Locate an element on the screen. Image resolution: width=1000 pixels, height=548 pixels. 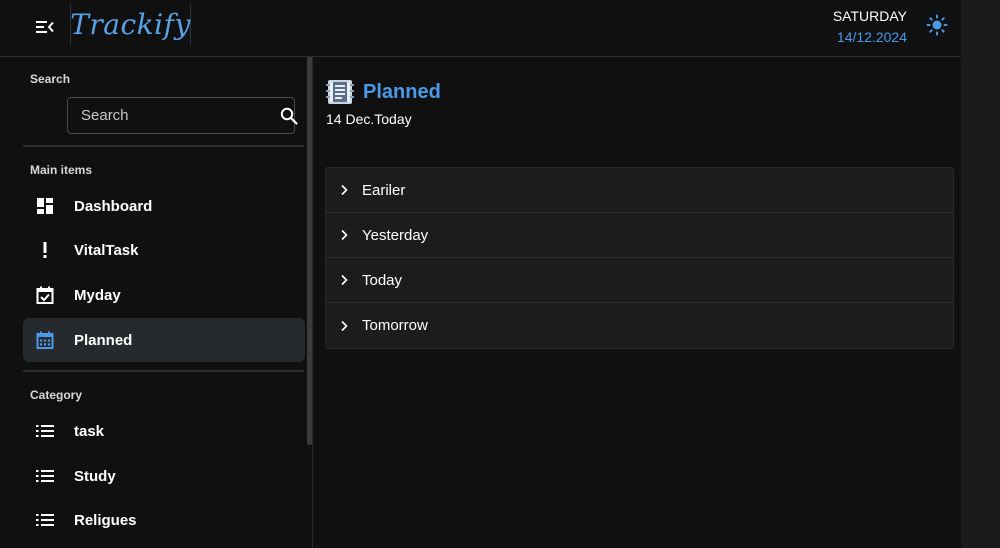
calendar-check-icon is located at coordinates (45, 295).